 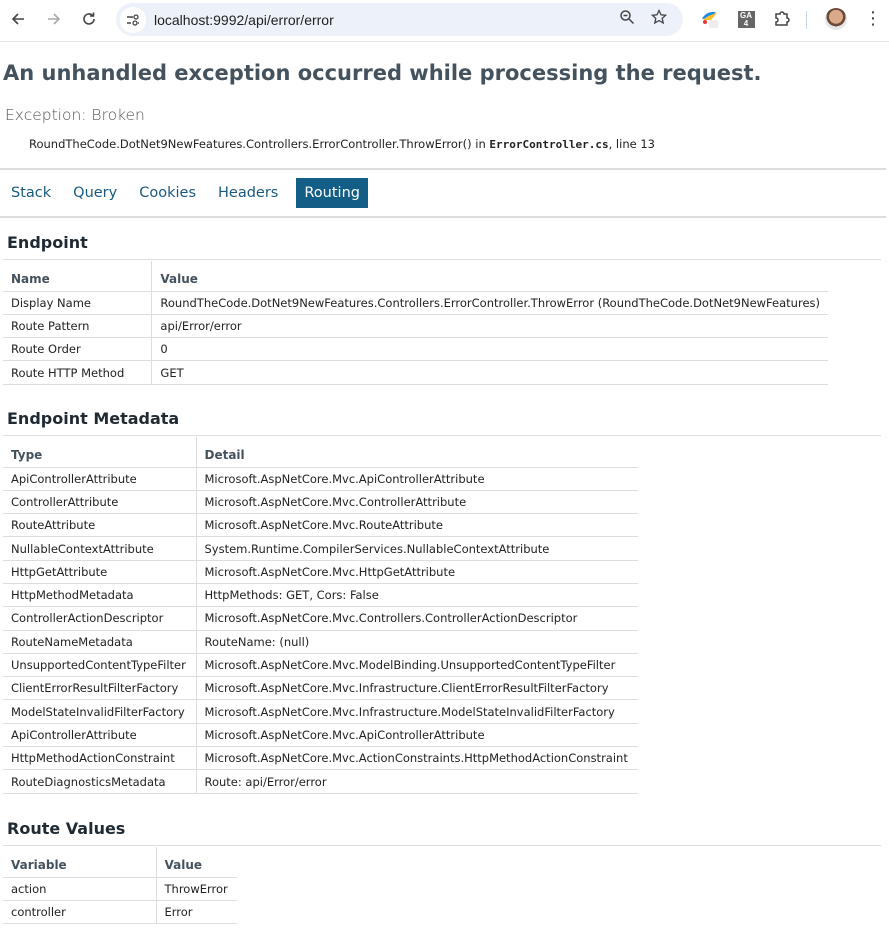 What do you see at coordinates (99, 735) in the screenshot?
I see `cell-type: ApiControllerAttribute` at bounding box center [99, 735].